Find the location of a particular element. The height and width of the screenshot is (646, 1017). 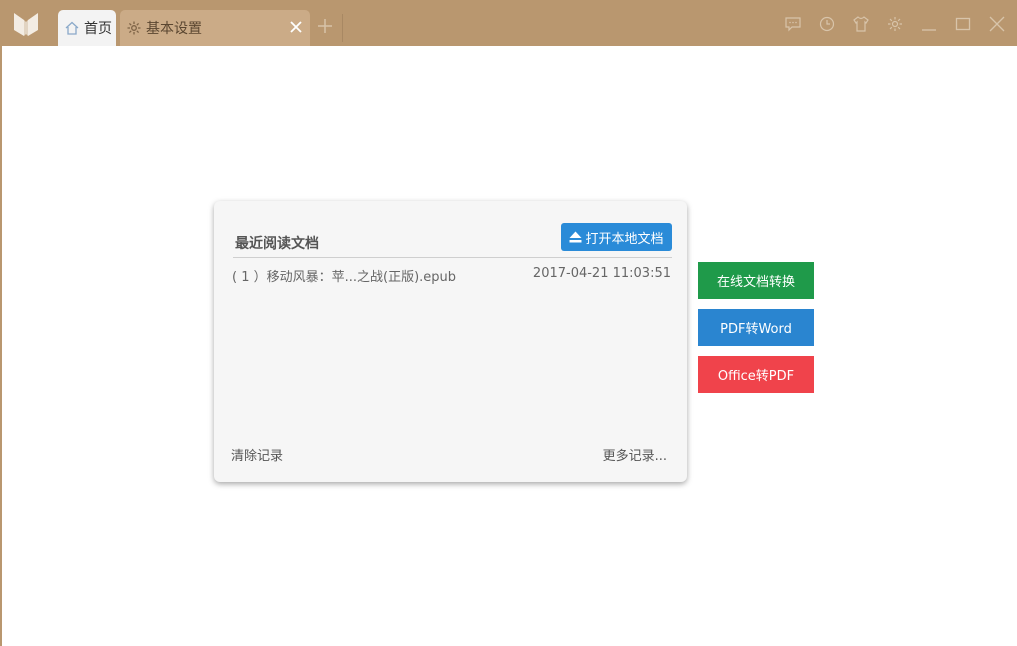

tab-settings: 基本设置 is located at coordinates (215, 28).